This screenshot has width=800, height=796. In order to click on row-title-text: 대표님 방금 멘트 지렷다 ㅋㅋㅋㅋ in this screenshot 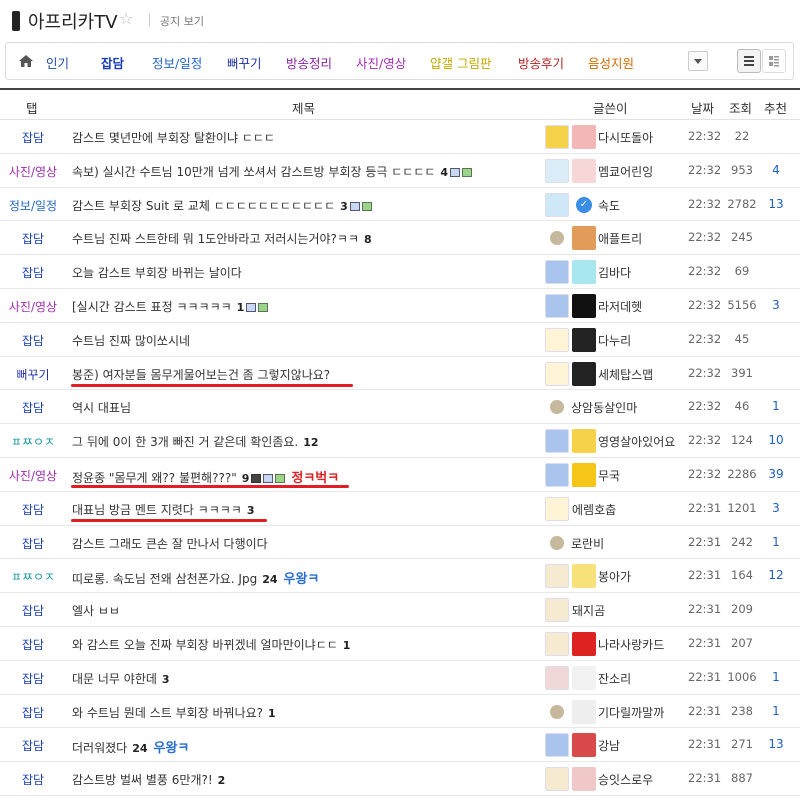, I will do `click(157, 510)`.